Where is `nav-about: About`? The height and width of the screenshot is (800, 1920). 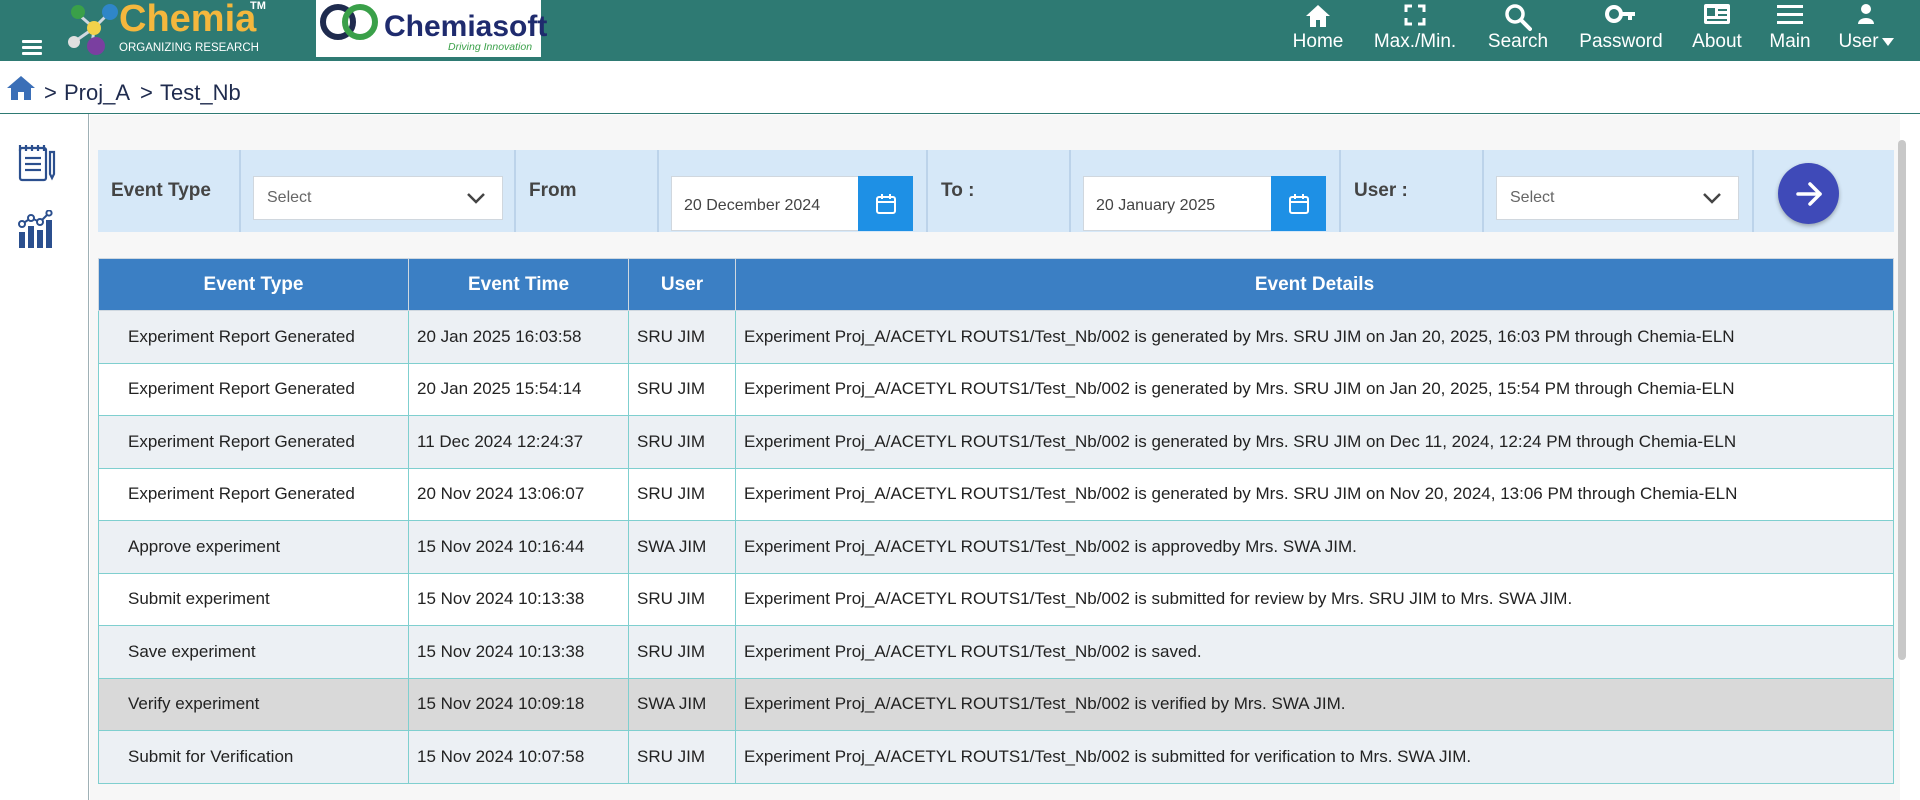 nav-about: About is located at coordinates (1717, 30).